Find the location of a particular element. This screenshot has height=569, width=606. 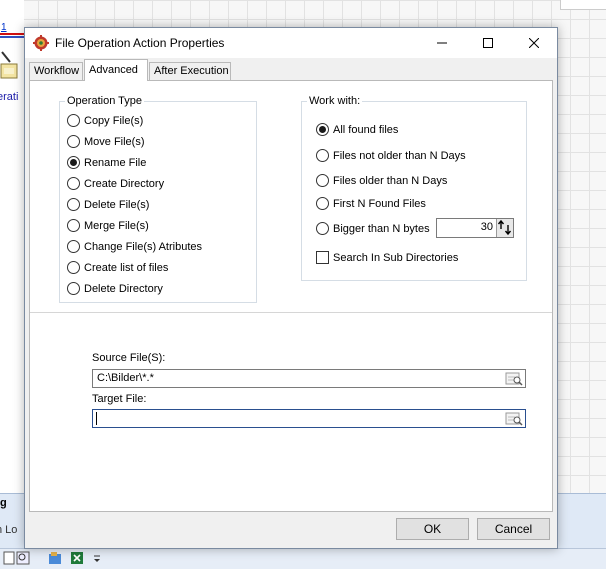

app-gear-icon is located at coordinates (41, 43).